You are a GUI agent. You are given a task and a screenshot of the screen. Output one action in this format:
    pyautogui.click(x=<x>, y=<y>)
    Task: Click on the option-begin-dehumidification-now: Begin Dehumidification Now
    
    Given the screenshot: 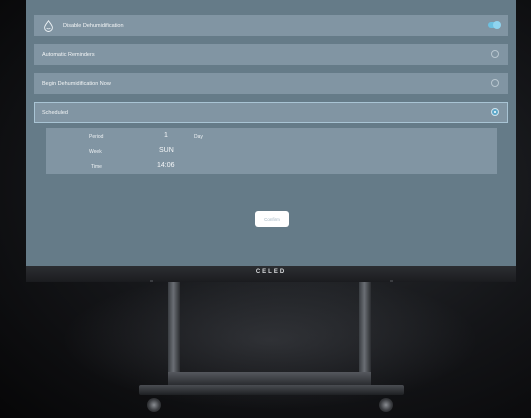 What is the action you would take?
    pyautogui.click(x=271, y=83)
    